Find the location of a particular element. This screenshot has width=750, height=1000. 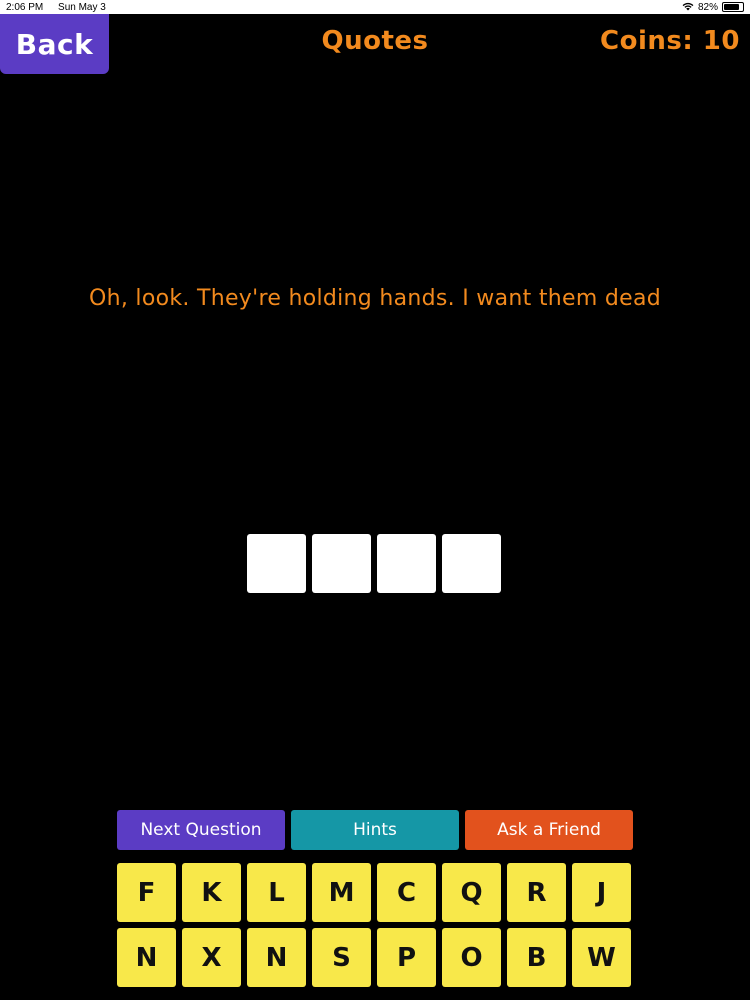

letter-key: M is located at coordinates (341, 892).